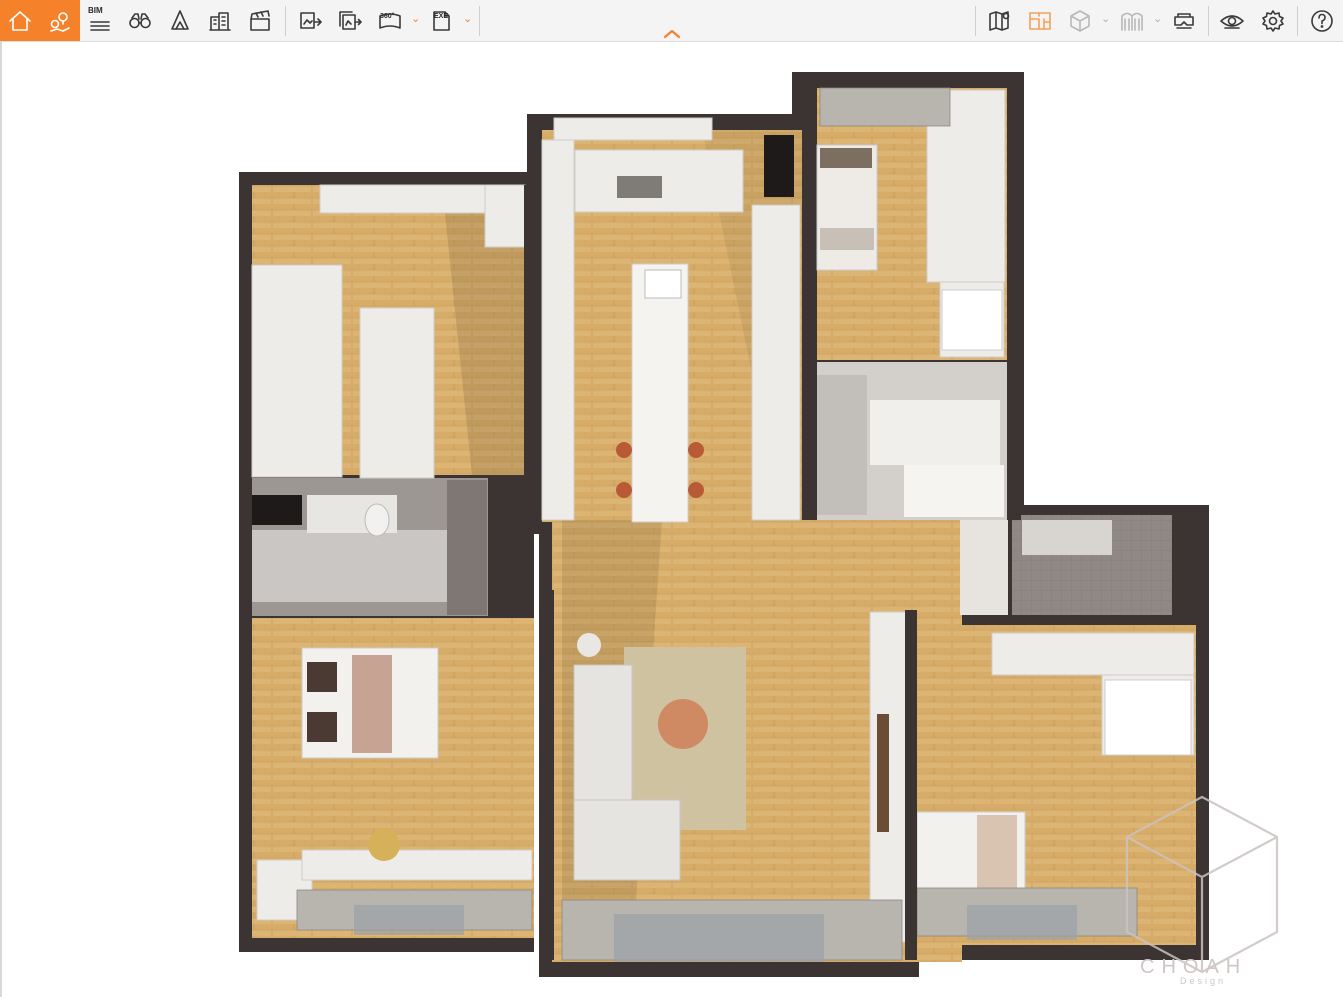  Describe the element at coordinates (468, 19) in the screenshot. I see `export-exe-dropdown-icon: ⌄` at that location.